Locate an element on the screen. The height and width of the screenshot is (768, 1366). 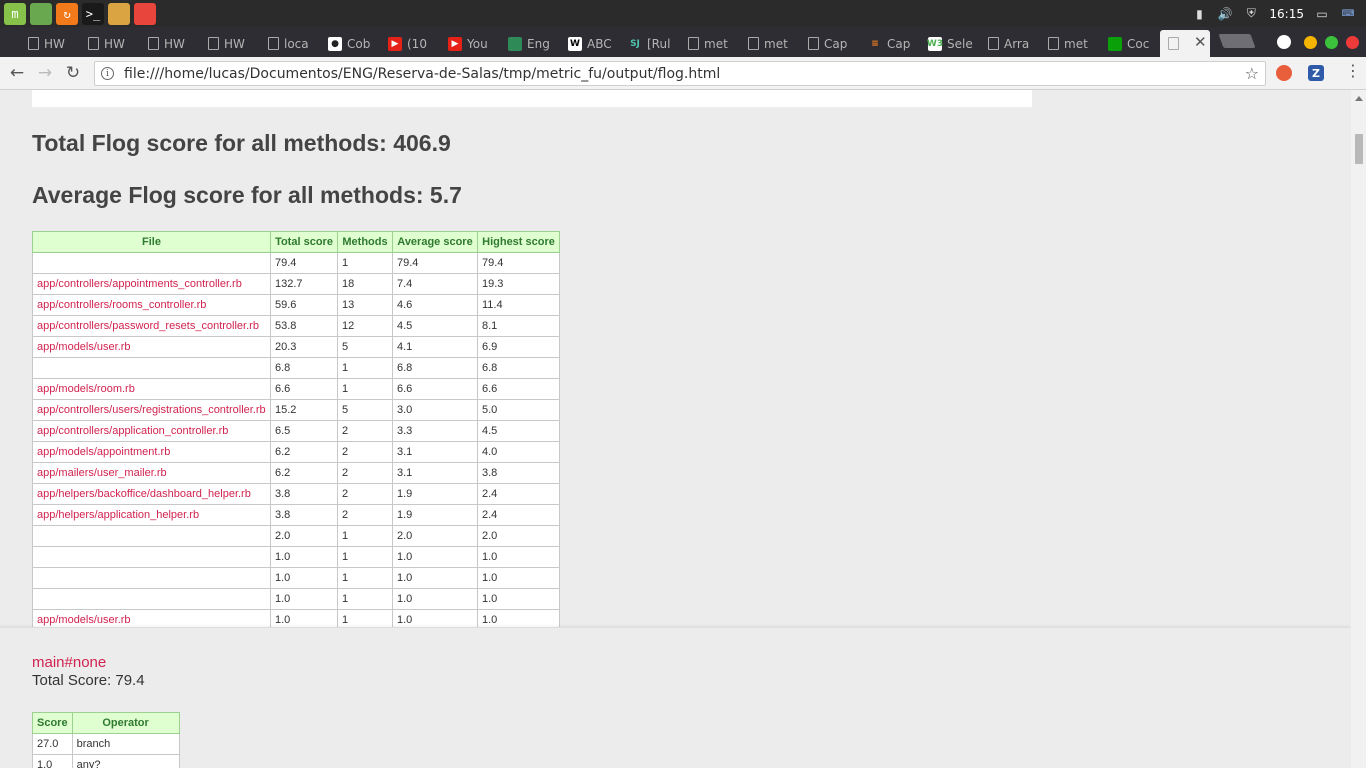
file-cell: app/helpers/application_helper.rb is located at coordinates (151, 515).